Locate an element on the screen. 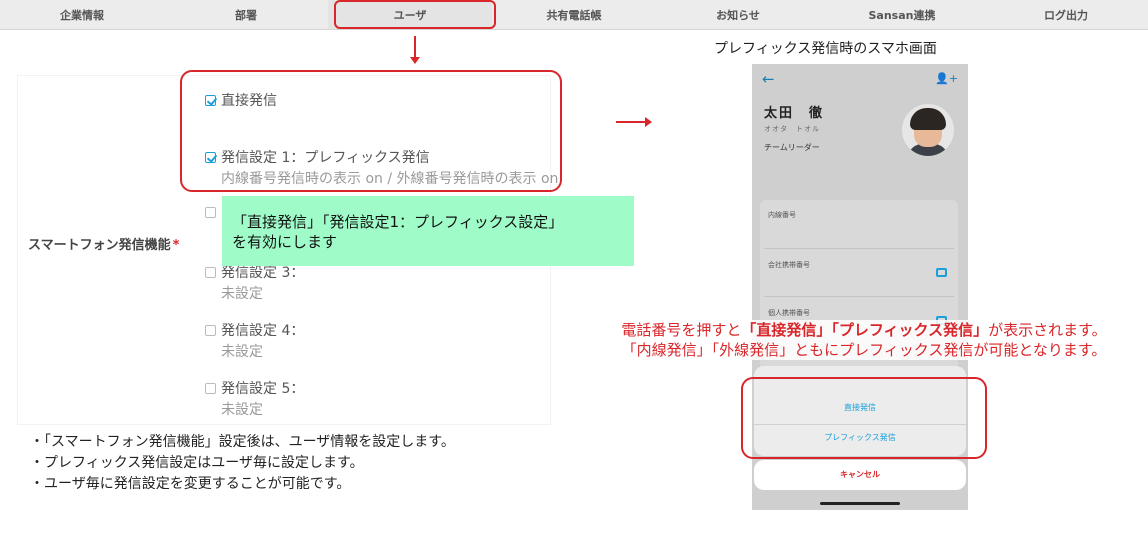  option-setting-3: 発信設定 3： 未設定 is located at coordinates (254, 282).